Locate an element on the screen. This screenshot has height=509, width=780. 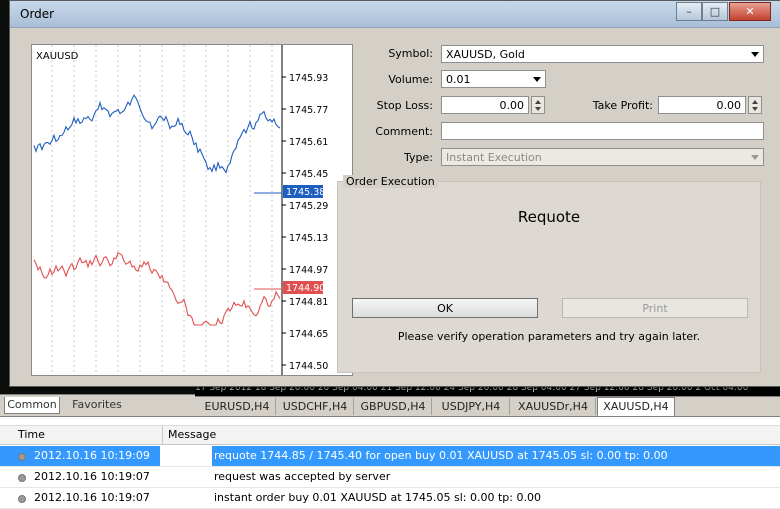
price-tick-label: 1745.93 is located at coordinates (308, 78).